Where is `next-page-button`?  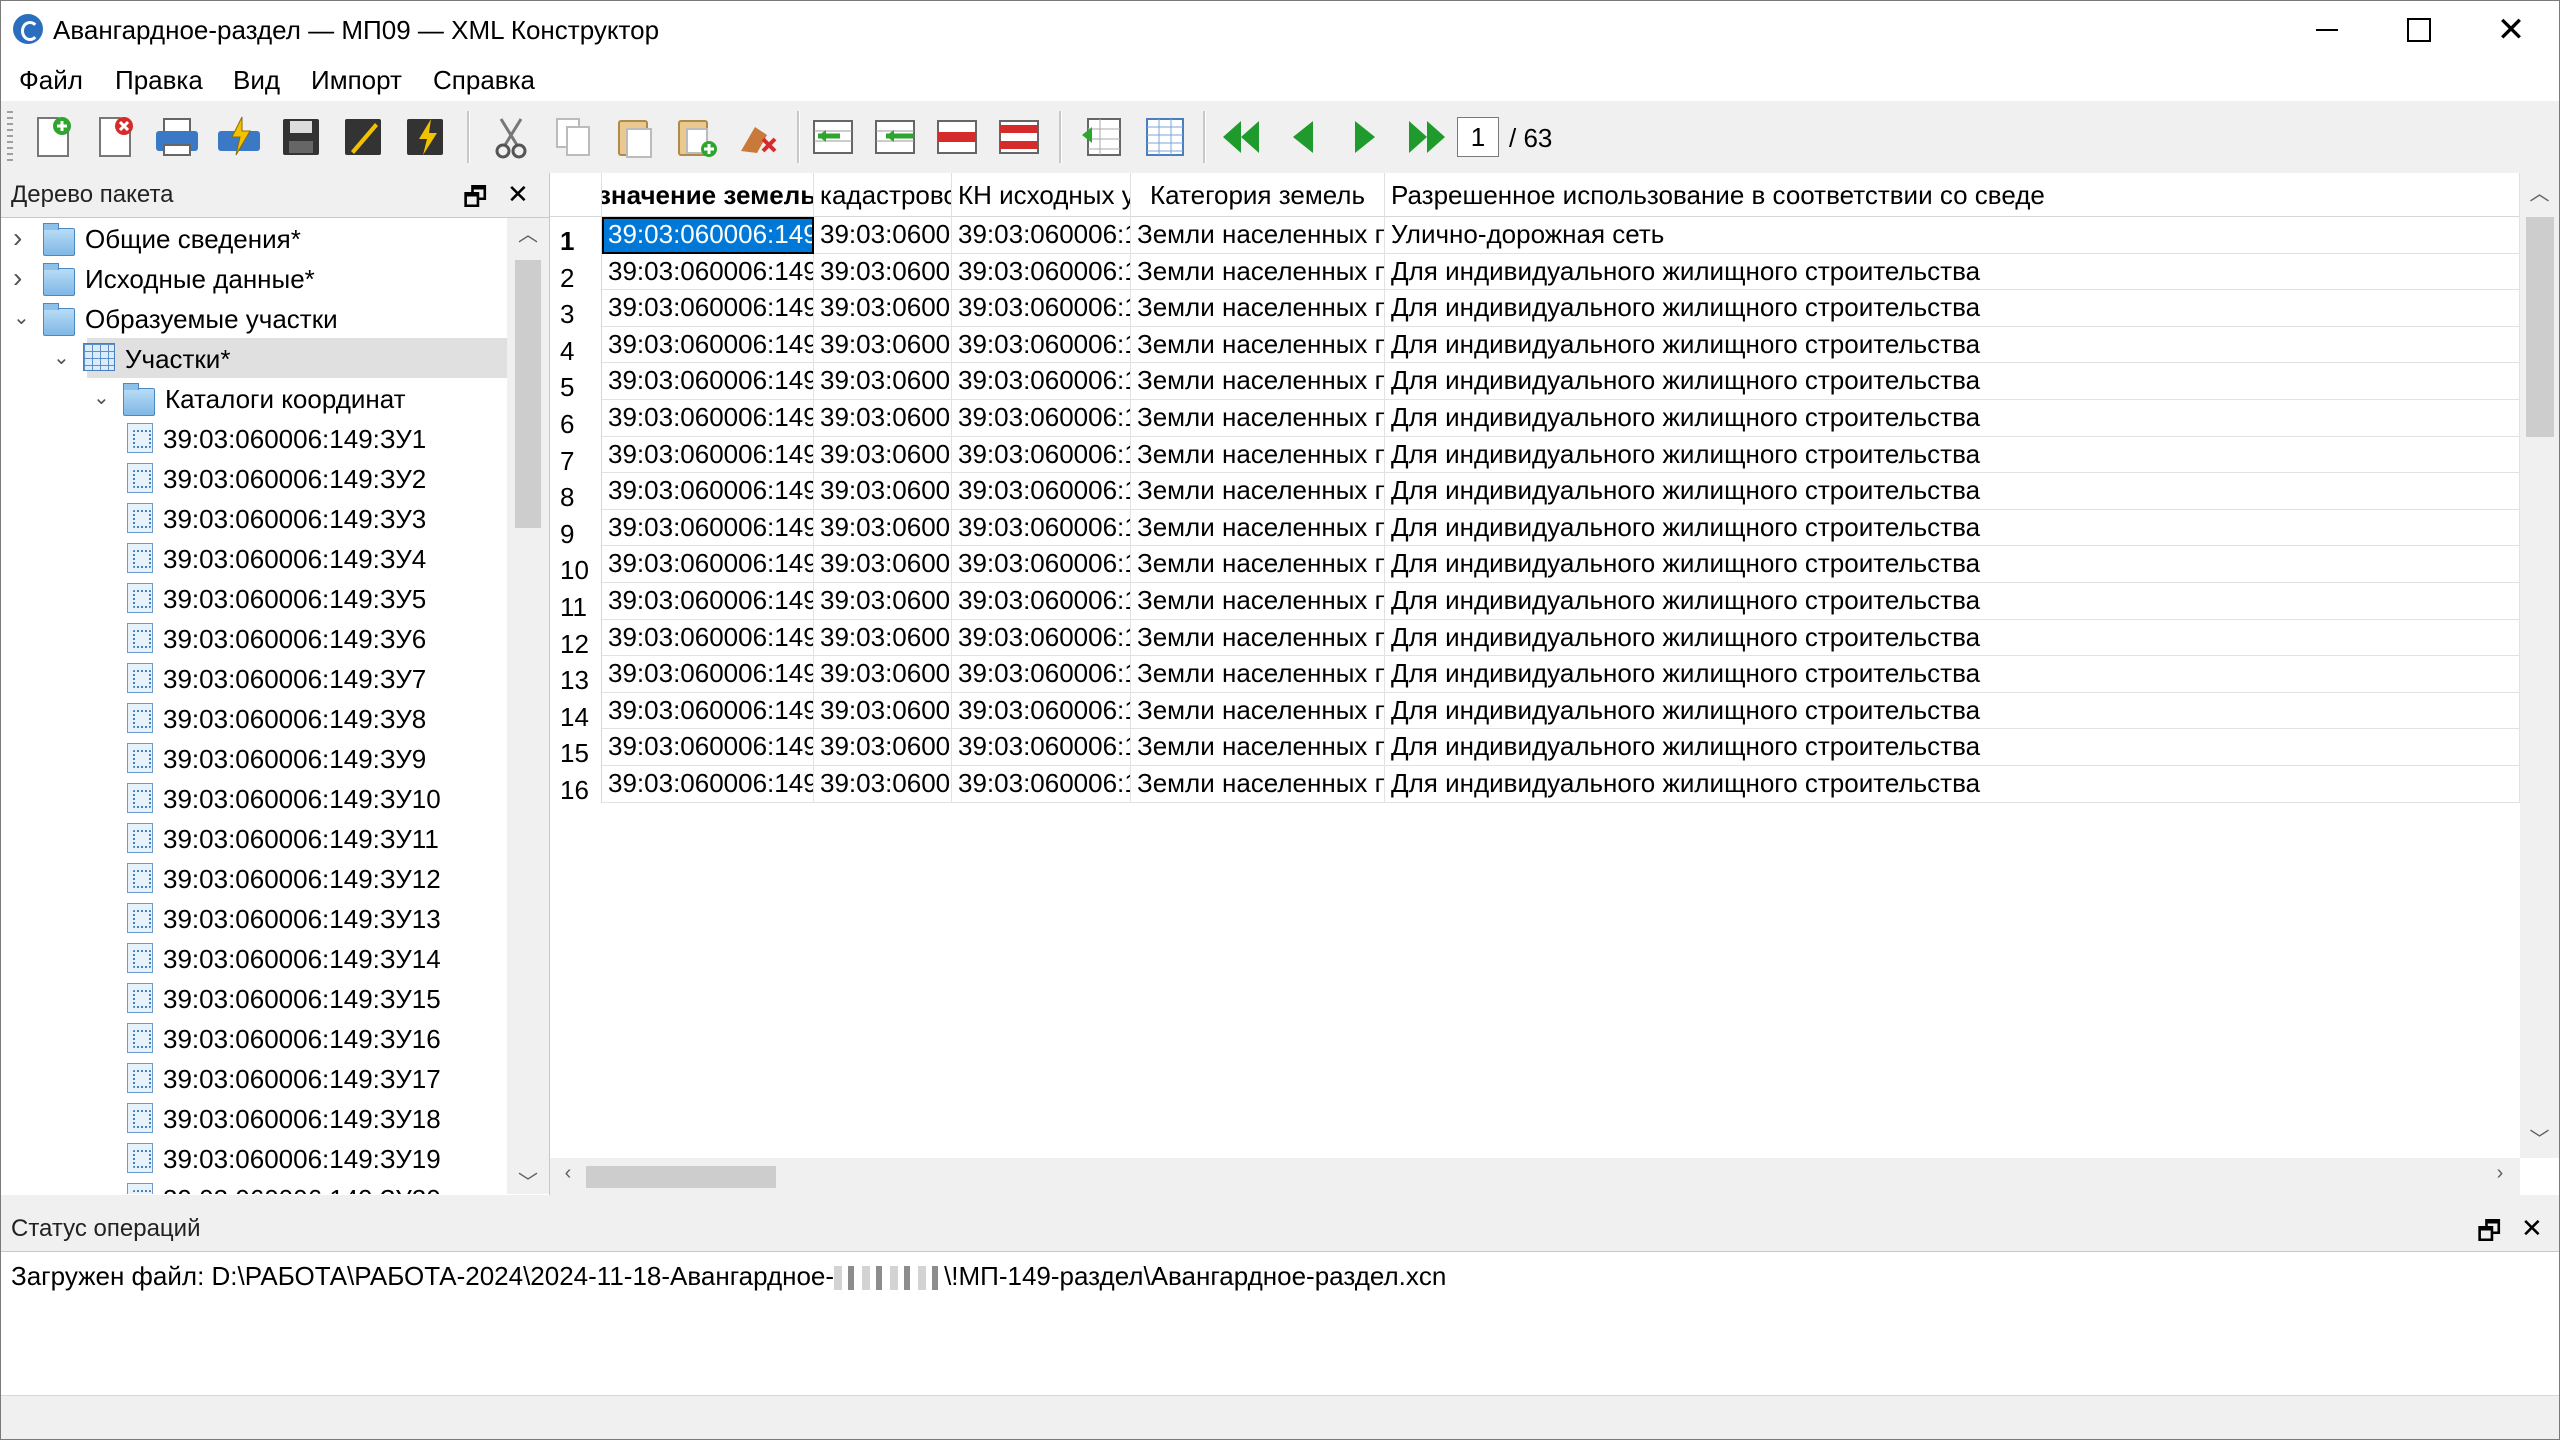
next-page-button is located at coordinates (1365, 137).